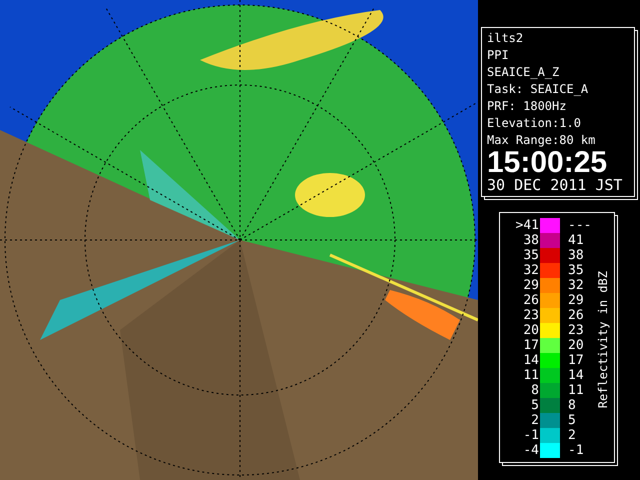 The height and width of the screenshot is (480, 640). Describe the element at coordinates (576, 240) in the screenshot. I see `legend-label: 41` at that location.